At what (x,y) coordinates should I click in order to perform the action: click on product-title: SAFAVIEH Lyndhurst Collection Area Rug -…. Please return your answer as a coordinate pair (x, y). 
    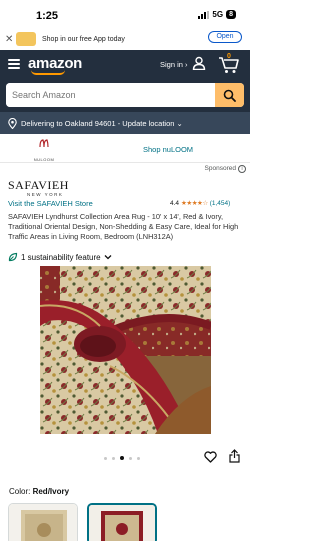
    Looking at the image, I should click on (123, 226).